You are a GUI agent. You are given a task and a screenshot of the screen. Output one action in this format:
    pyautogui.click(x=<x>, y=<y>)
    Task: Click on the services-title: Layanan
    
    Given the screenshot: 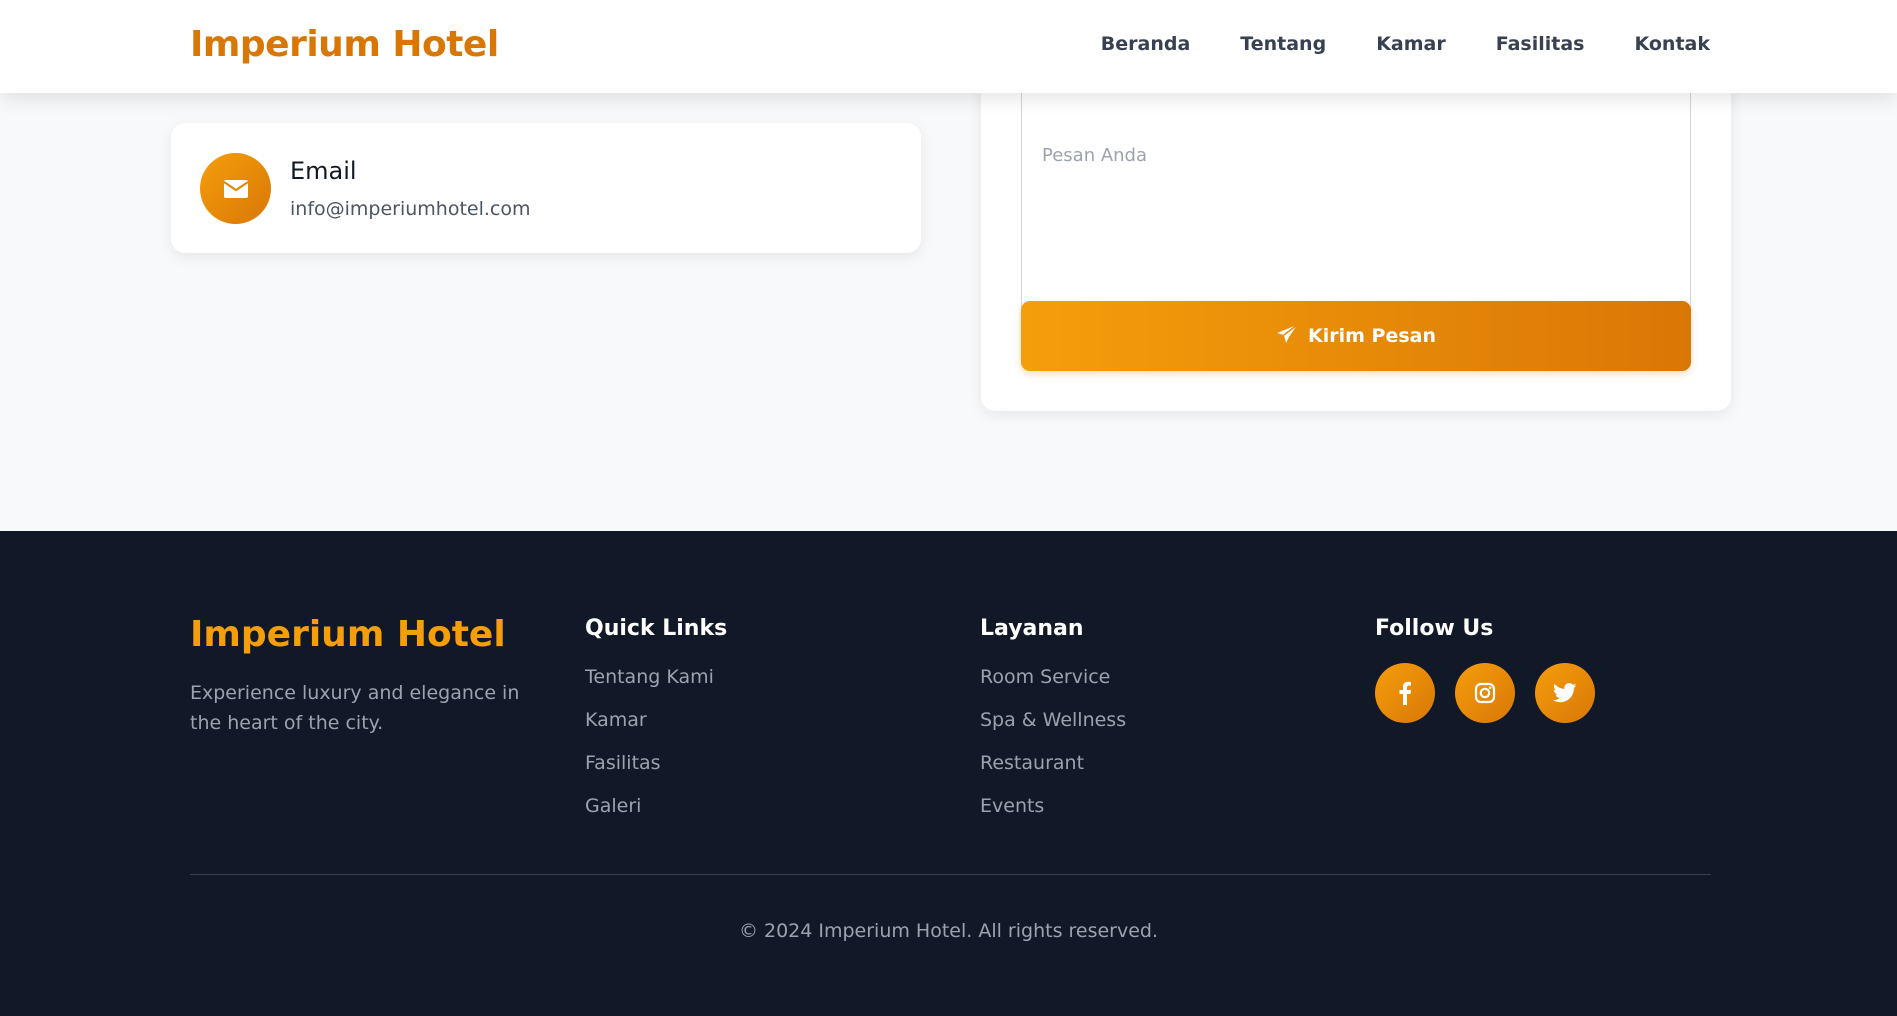 What is the action you would take?
    pyautogui.click(x=1032, y=628)
    